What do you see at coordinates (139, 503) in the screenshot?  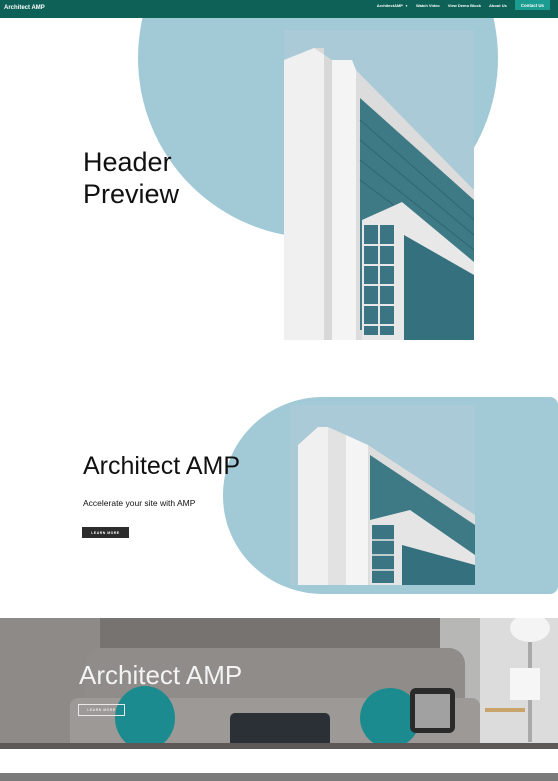 I see `section-subtitle: Accelerate your site with AMP` at bounding box center [139, 503].